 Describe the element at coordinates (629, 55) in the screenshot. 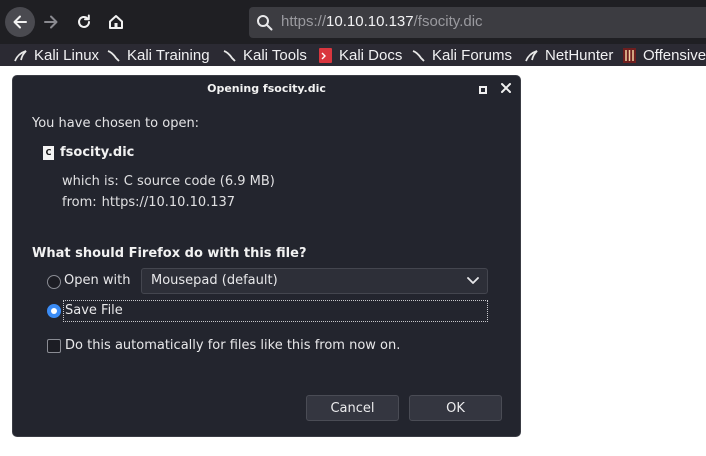

I see `offensive-security-icon` at that location.